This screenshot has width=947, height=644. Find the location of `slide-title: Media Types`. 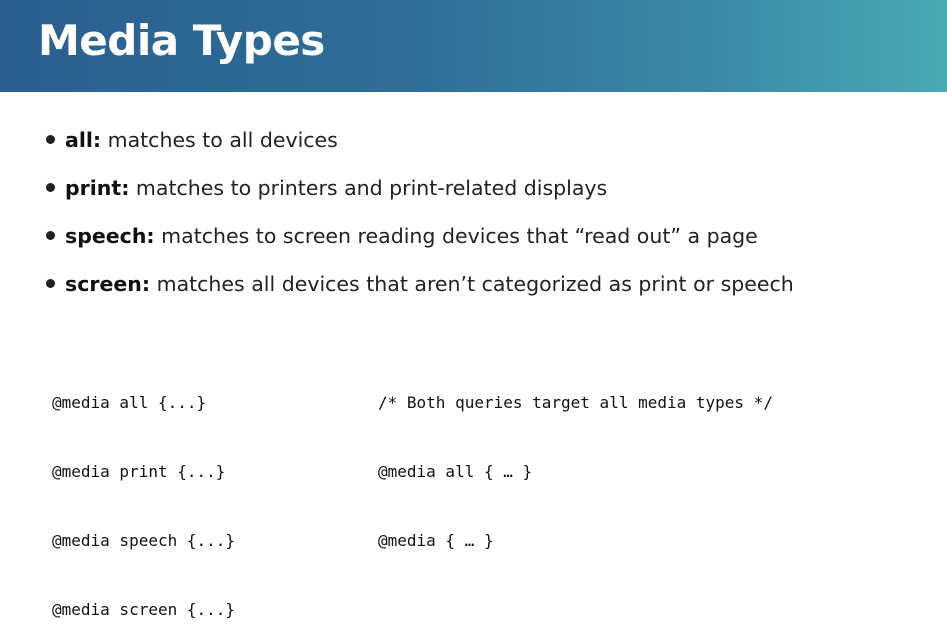

slide-title: Media Types is located at coordinates (181, 40).